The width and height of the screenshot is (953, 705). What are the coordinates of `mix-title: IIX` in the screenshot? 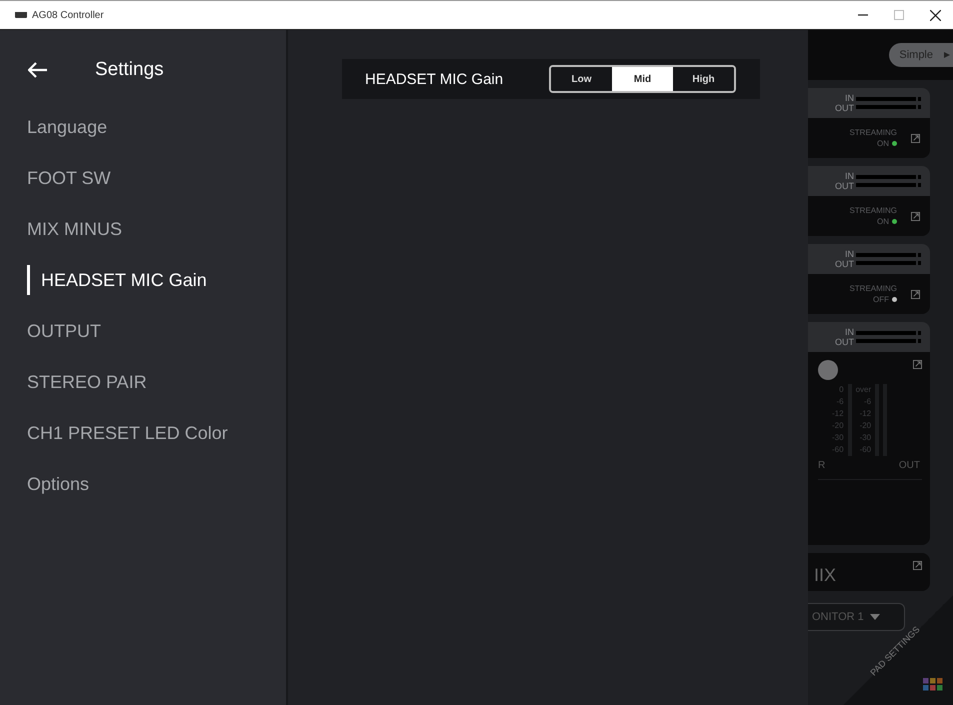 It's located at (825, 575).